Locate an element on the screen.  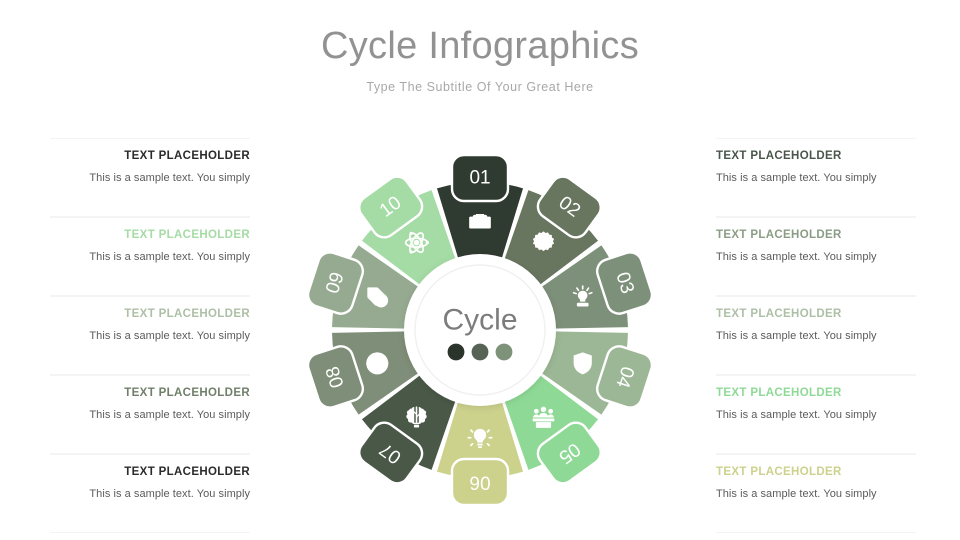
badge-number: 01 is located at coordinates (479, 178).